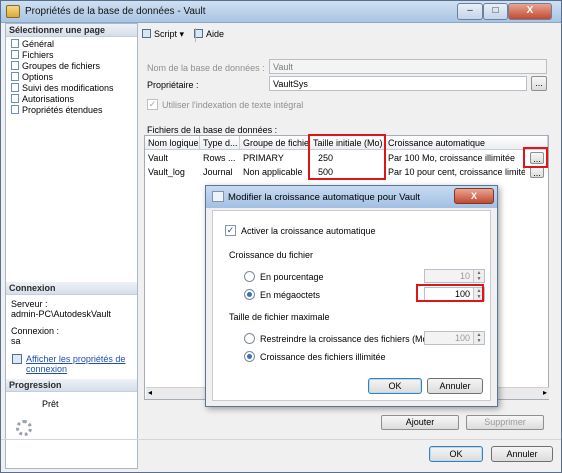 Image resolution: width=562 pixels, height=473 pixels. Describe the element at coordinates (495, 11) in the screenshot. I see `maximize-button: □` at that location.